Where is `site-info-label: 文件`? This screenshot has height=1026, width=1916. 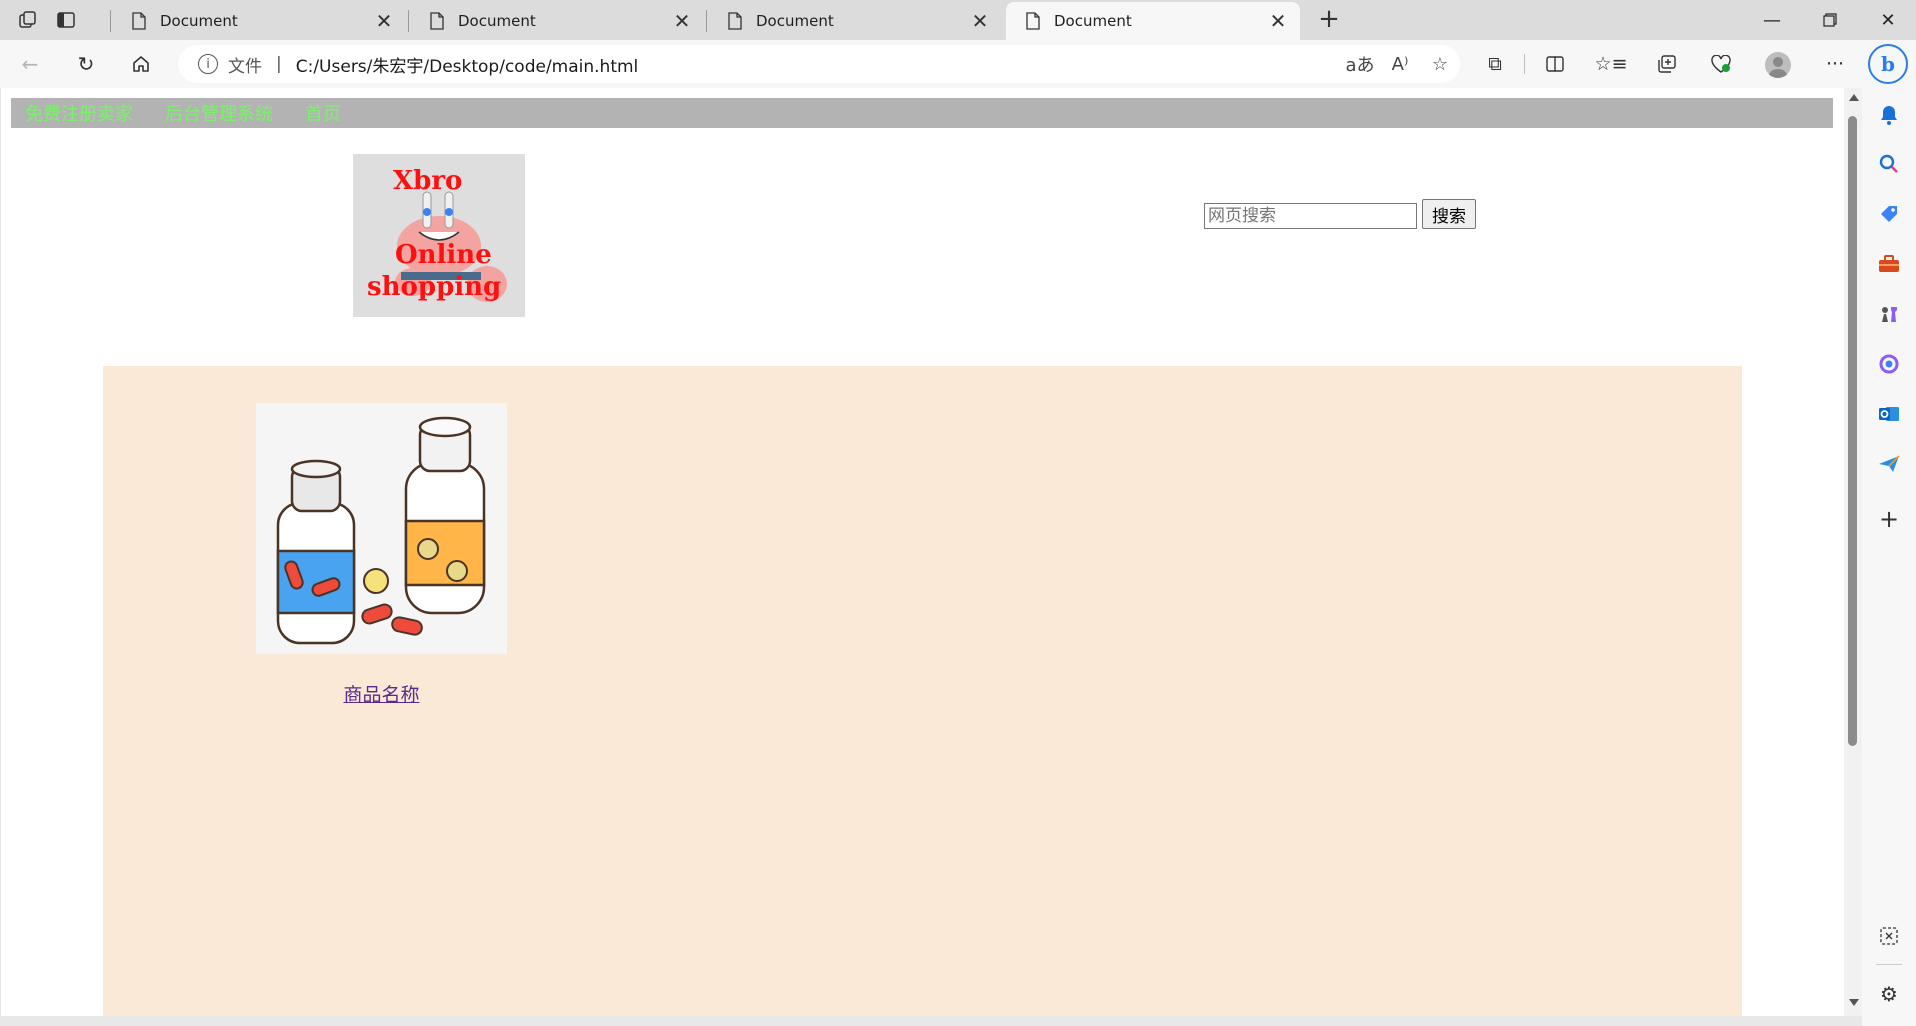
site-info-label: 文件 is located at coordinates (245, 66).